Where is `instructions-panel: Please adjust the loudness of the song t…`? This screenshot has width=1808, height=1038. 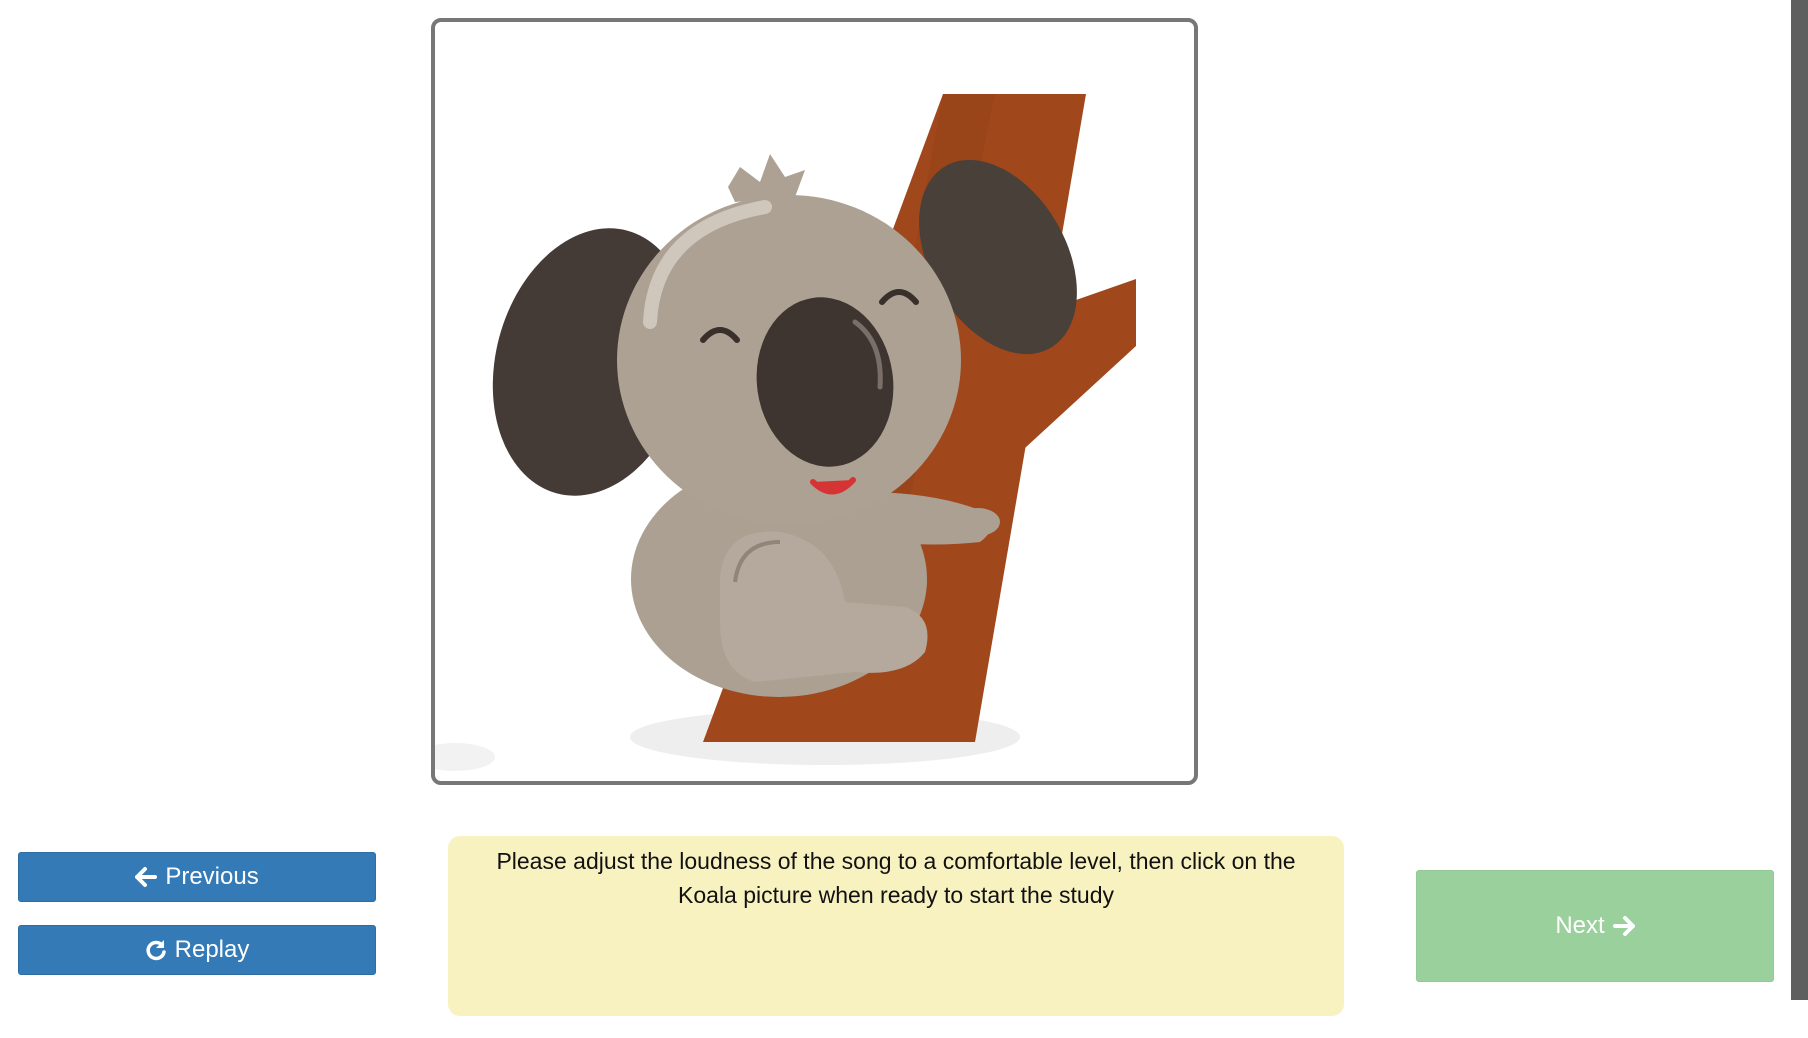
instructions-panel: Please adjust the loudness of the song t… is located at coordinates (896, 926).